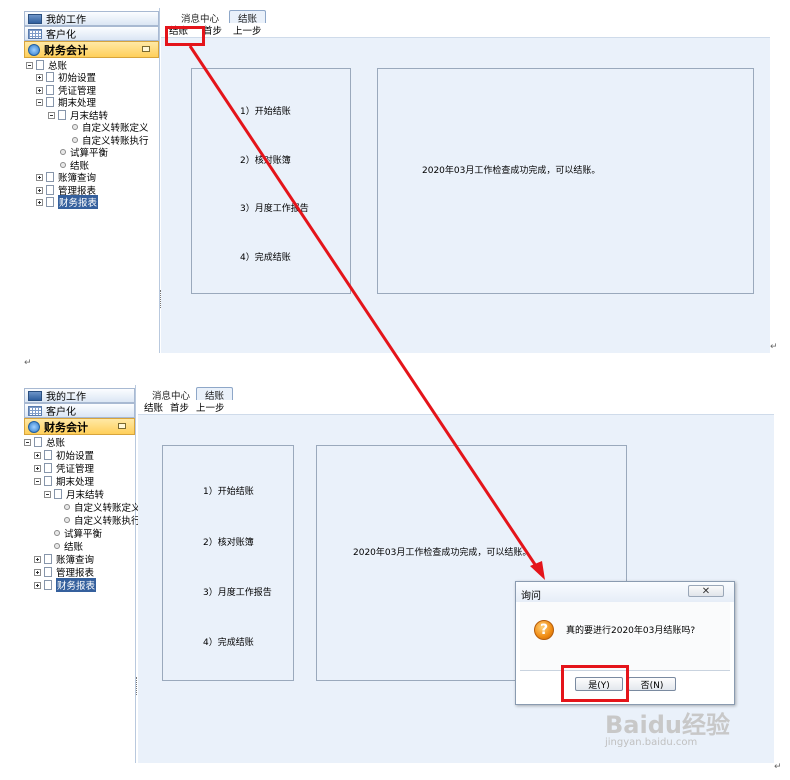  I want to click on step-verify: 2）核对账簿, so click(228, 543).